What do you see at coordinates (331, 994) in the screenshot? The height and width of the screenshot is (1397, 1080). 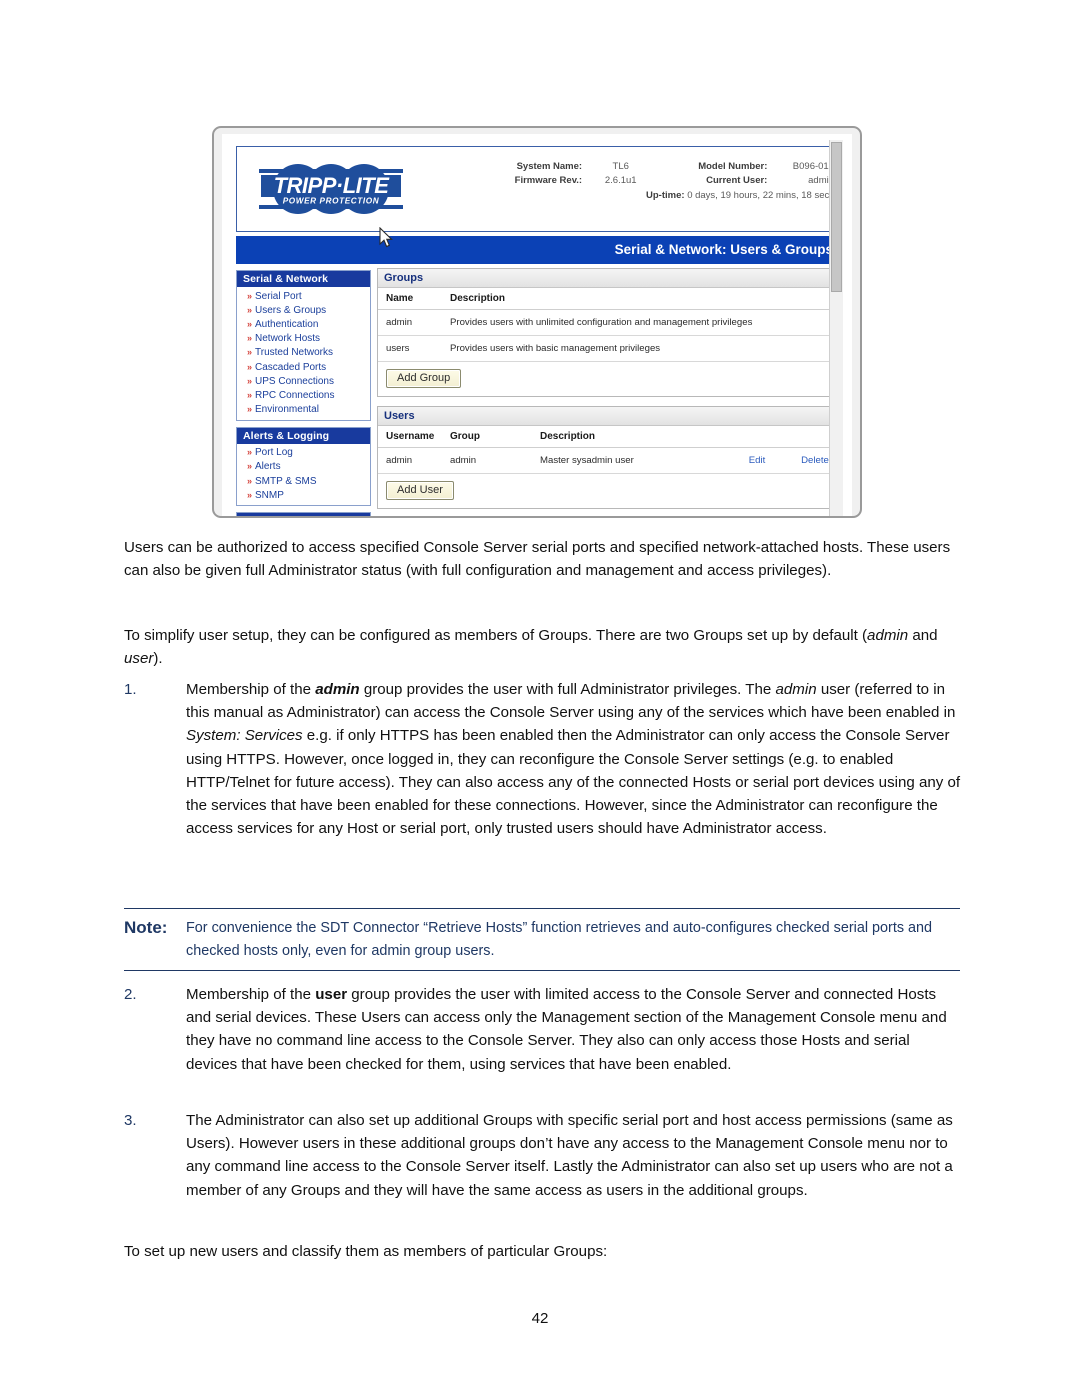 I see `item2-bold-user: user` at bounding box center [331, 994].